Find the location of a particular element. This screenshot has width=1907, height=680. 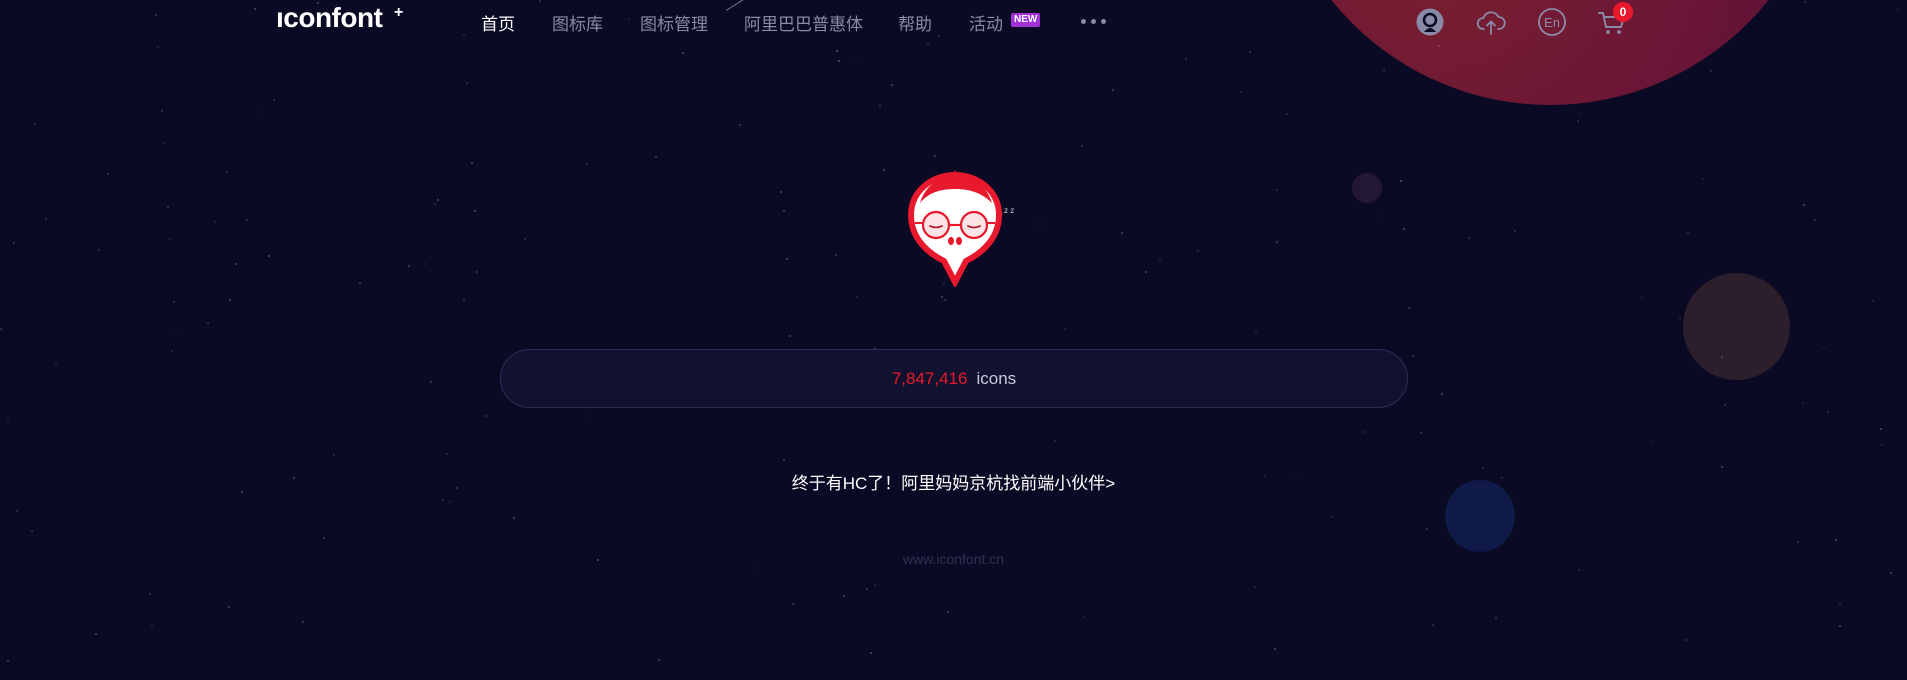

user-avatar-icon is located at coordinates (1430, 22).